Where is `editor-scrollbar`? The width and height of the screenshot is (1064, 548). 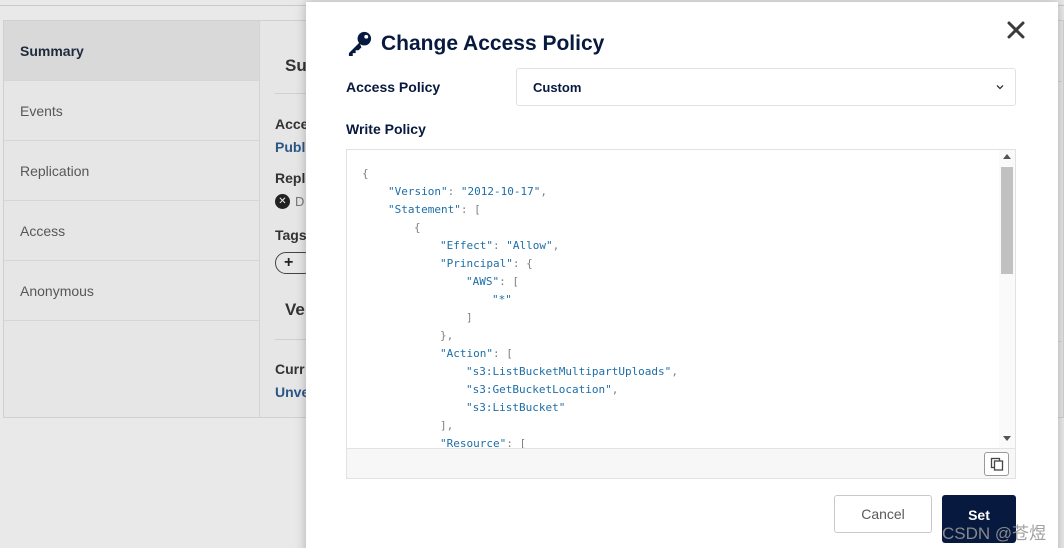 editor-scrollbar is located at coordinates (1007, 299).